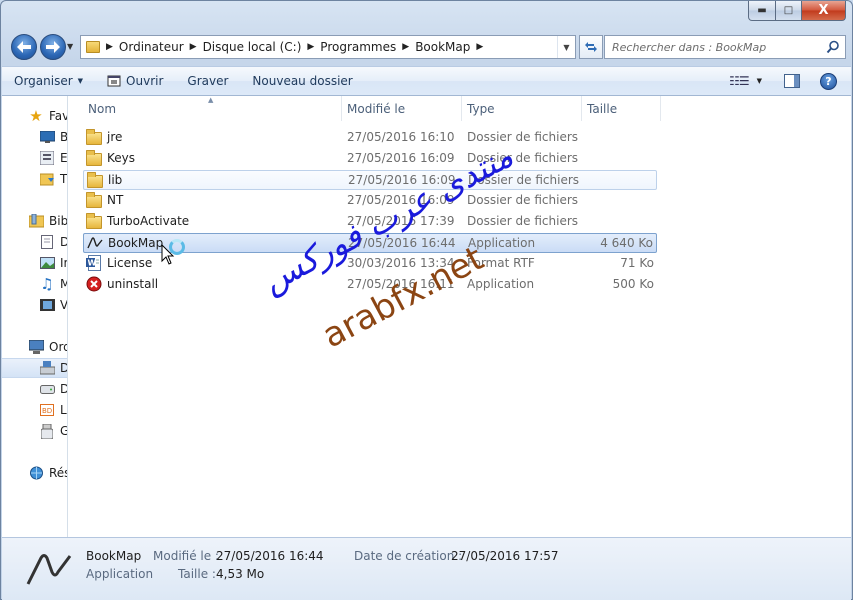  I want to click on breadcrumb-programs: Programmes, so click(358, 47).